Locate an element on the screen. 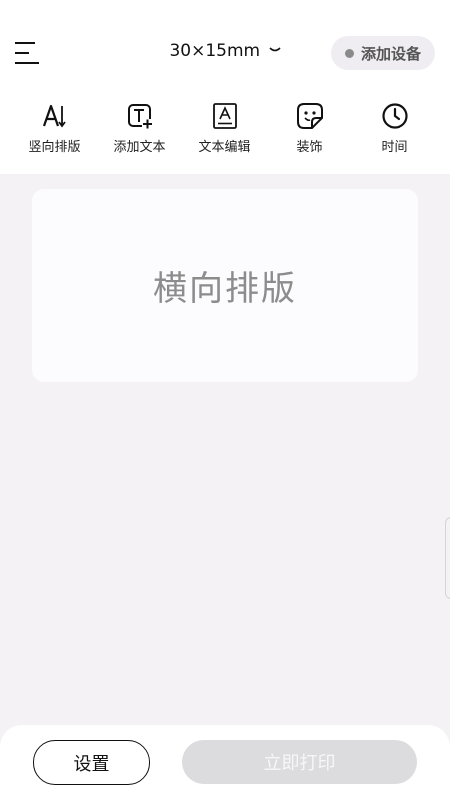 The height and width of the screenshot is (800, 450). canvas-text: 横向排版 is located at coordinates (225, 285).